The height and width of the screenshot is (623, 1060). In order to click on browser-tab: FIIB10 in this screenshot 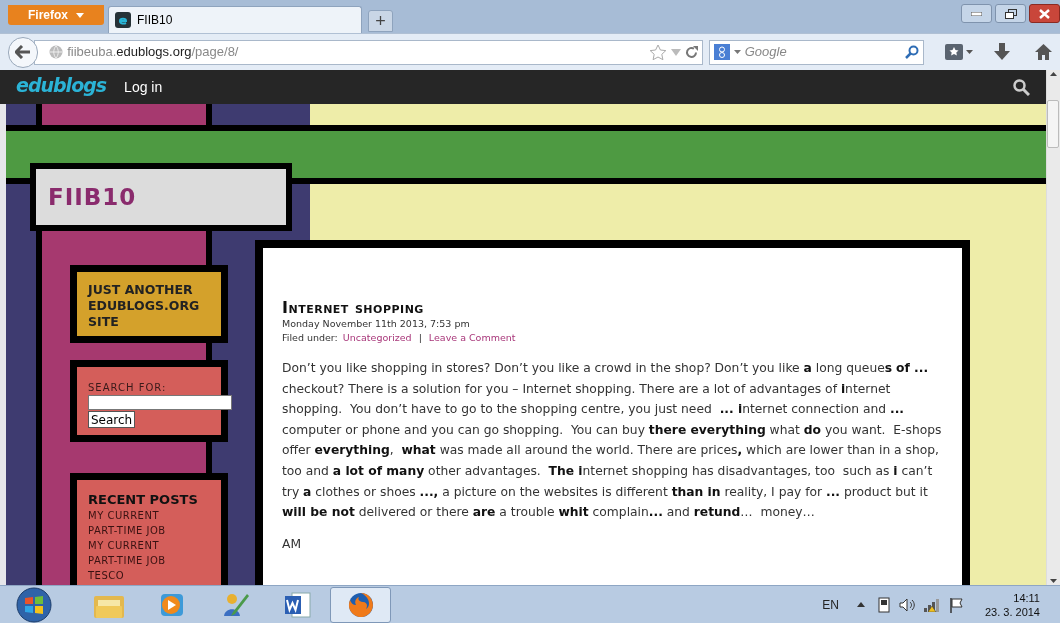, I will do `click(235, 19)`.